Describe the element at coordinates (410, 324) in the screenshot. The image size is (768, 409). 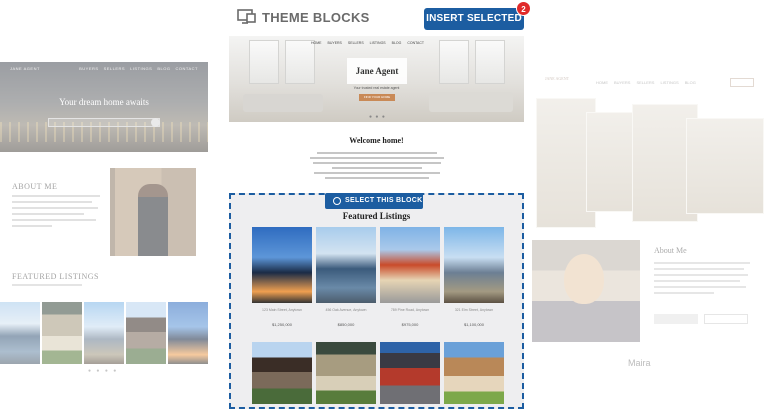
I see `listing-price: $975,000` at that location.